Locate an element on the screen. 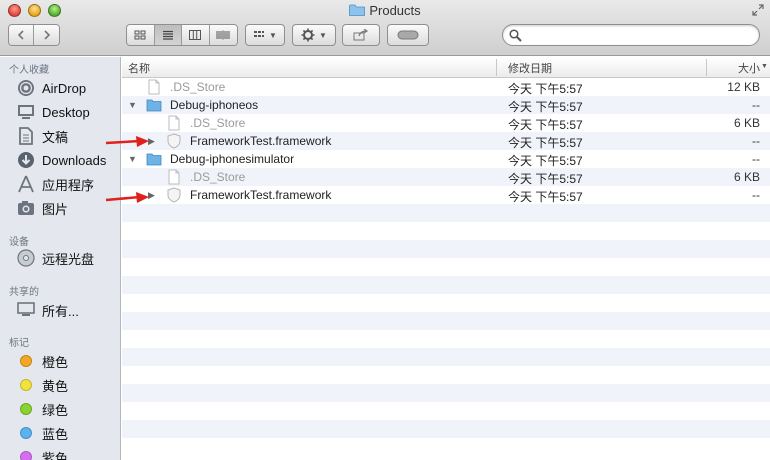 Image resolution: width=770 pixels, height=460 pixels. sidebar-heading-favorites: 个人收藏 is located at coordinates (29, 70).